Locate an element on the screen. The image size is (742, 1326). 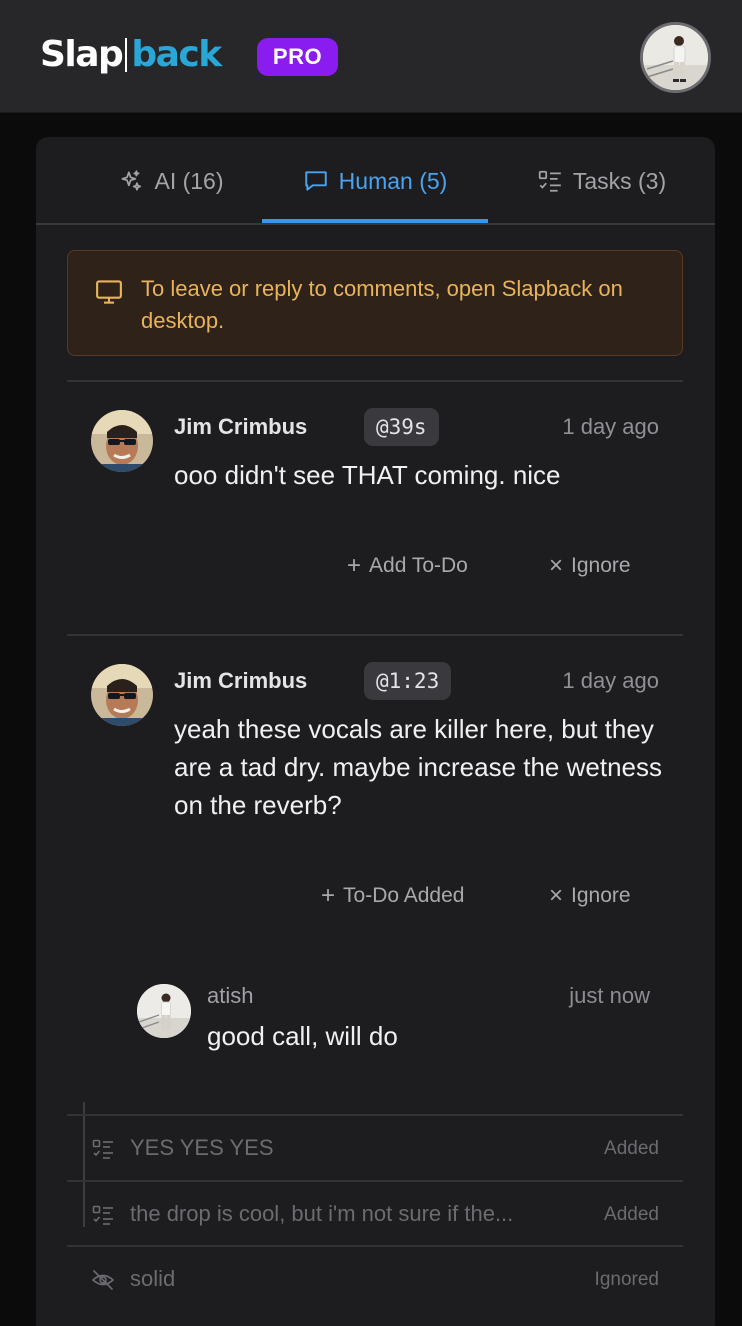
collapsed-comment-row: solid Ignored is located at coordinates (375, 1279).